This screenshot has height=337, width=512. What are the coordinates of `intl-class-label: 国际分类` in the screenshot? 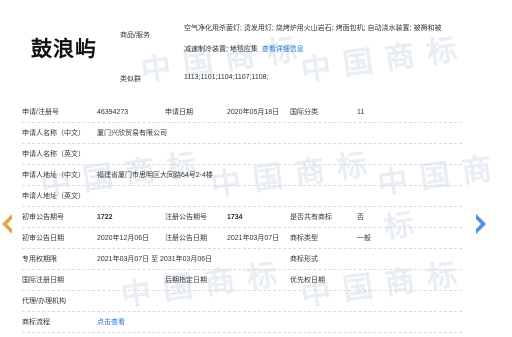 It's located at (304, 112).